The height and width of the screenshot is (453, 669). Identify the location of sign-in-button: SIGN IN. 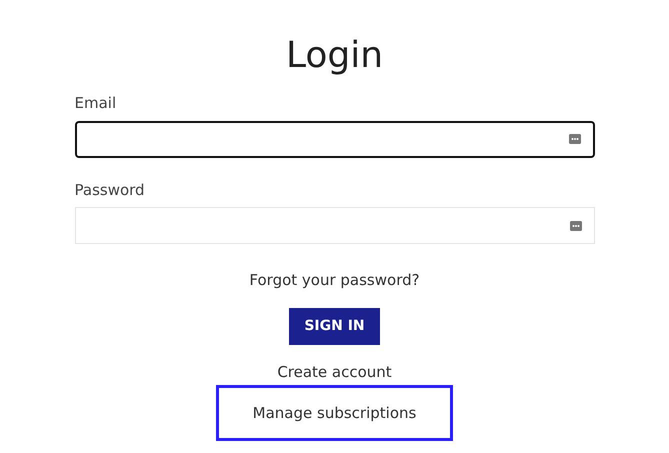
(334, 327).